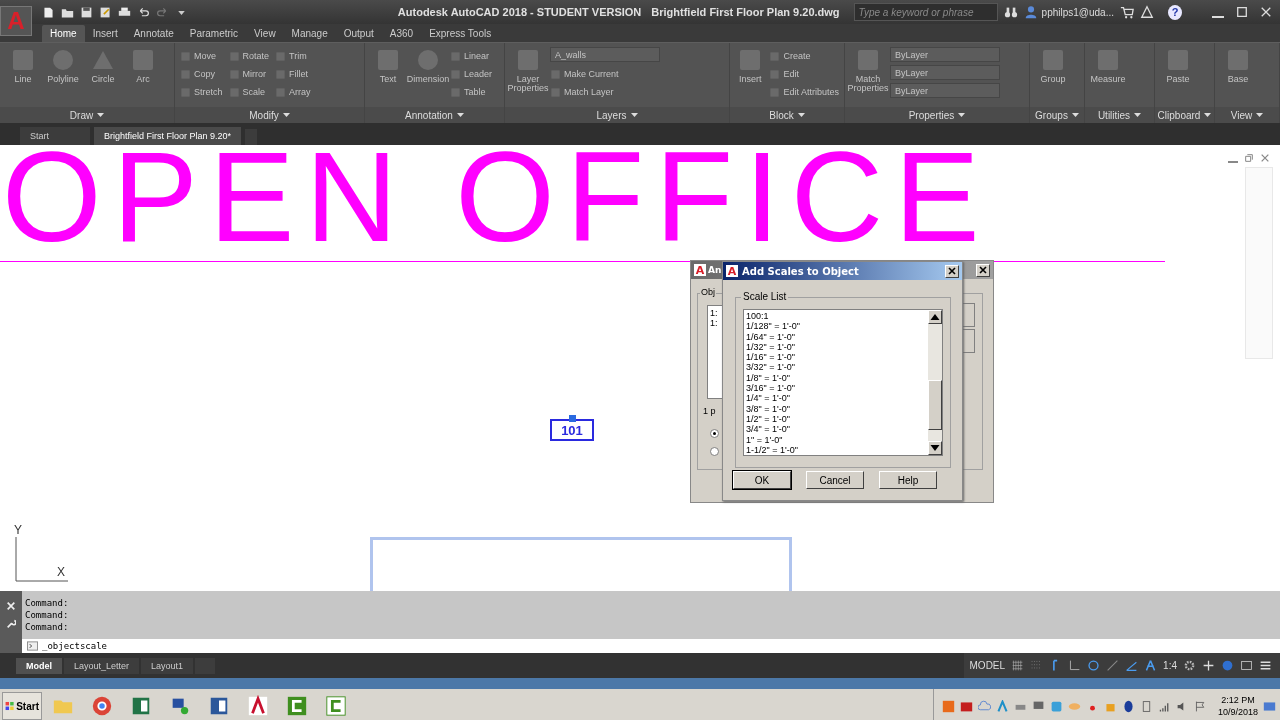 This screenshot has width=1280, height=720. Describe the element at coordinates (297, 706) in the screenshot. I see `recorder-icon` at that location.